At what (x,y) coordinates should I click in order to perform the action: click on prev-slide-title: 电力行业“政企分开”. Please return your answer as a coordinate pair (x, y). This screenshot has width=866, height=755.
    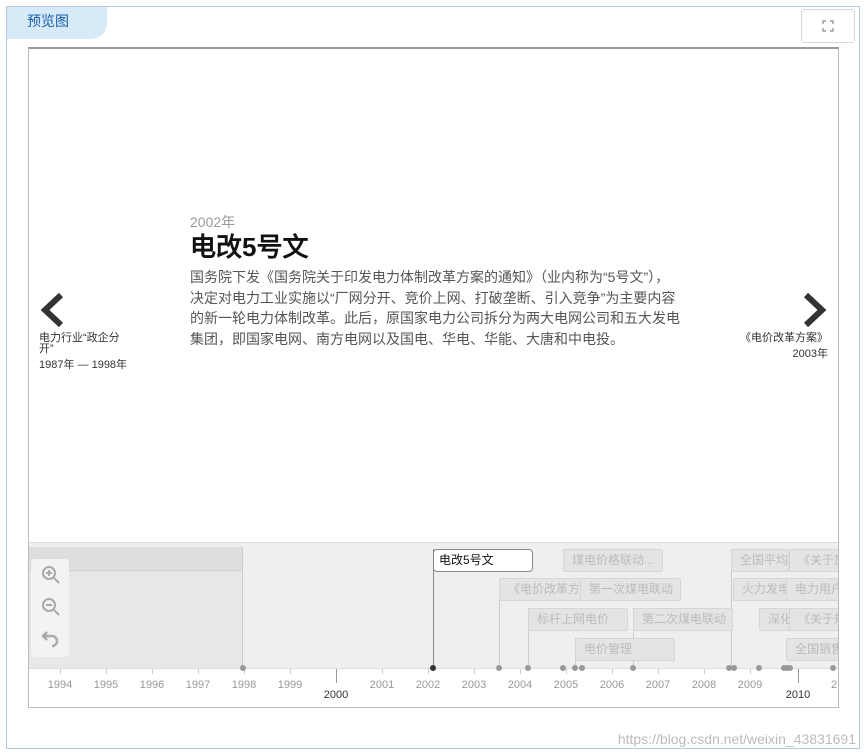
    Looking at the image, I should click on (79, 343).